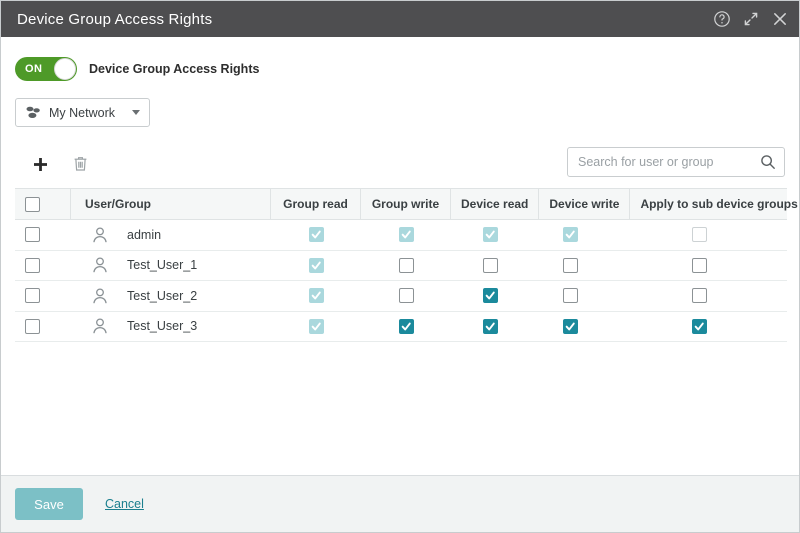  I want to click on toggle-caption: Device Group Access Rights, so click(174, 69).